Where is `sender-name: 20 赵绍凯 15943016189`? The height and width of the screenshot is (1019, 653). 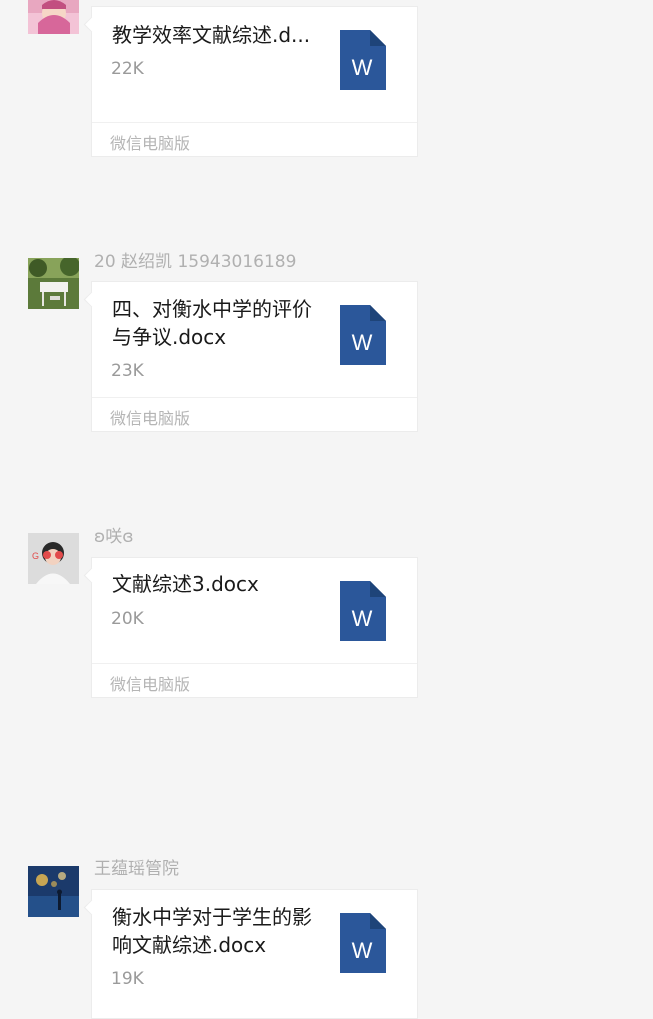 sender-name: 20 赵绍凯 15943016189 is located at coordinates (195, 262).